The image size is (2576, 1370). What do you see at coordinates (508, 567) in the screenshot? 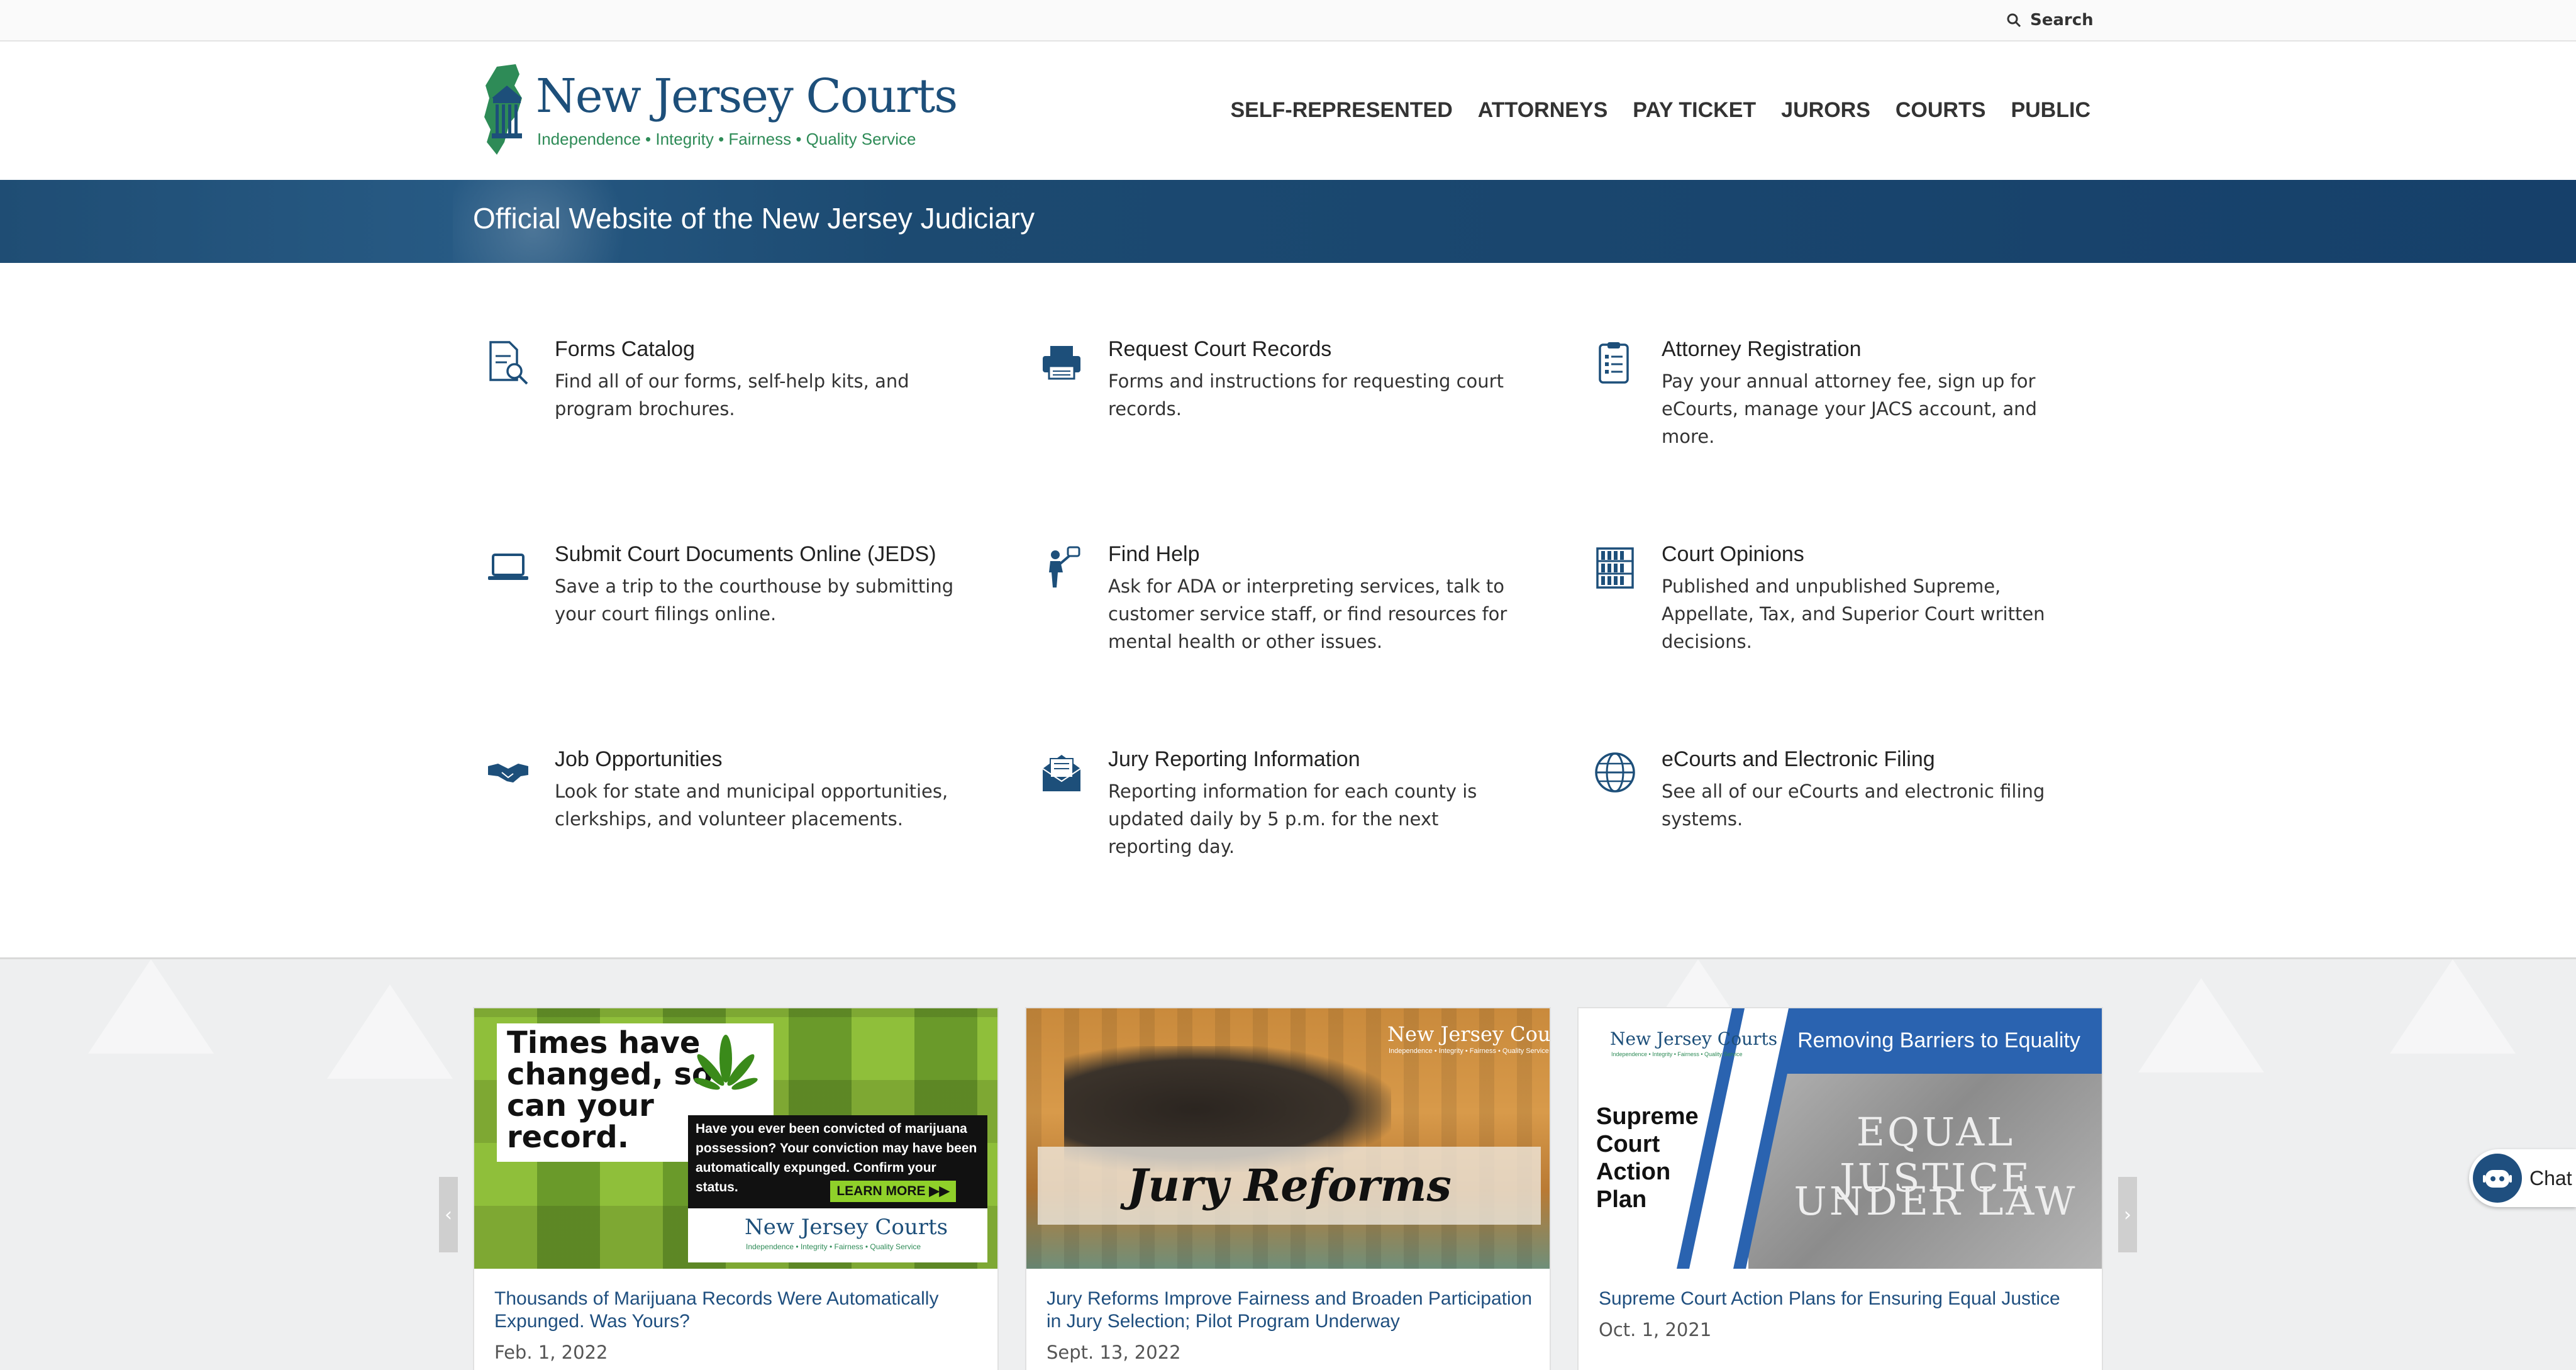
I see `laptop-icon` at bounding box center [508, 567].